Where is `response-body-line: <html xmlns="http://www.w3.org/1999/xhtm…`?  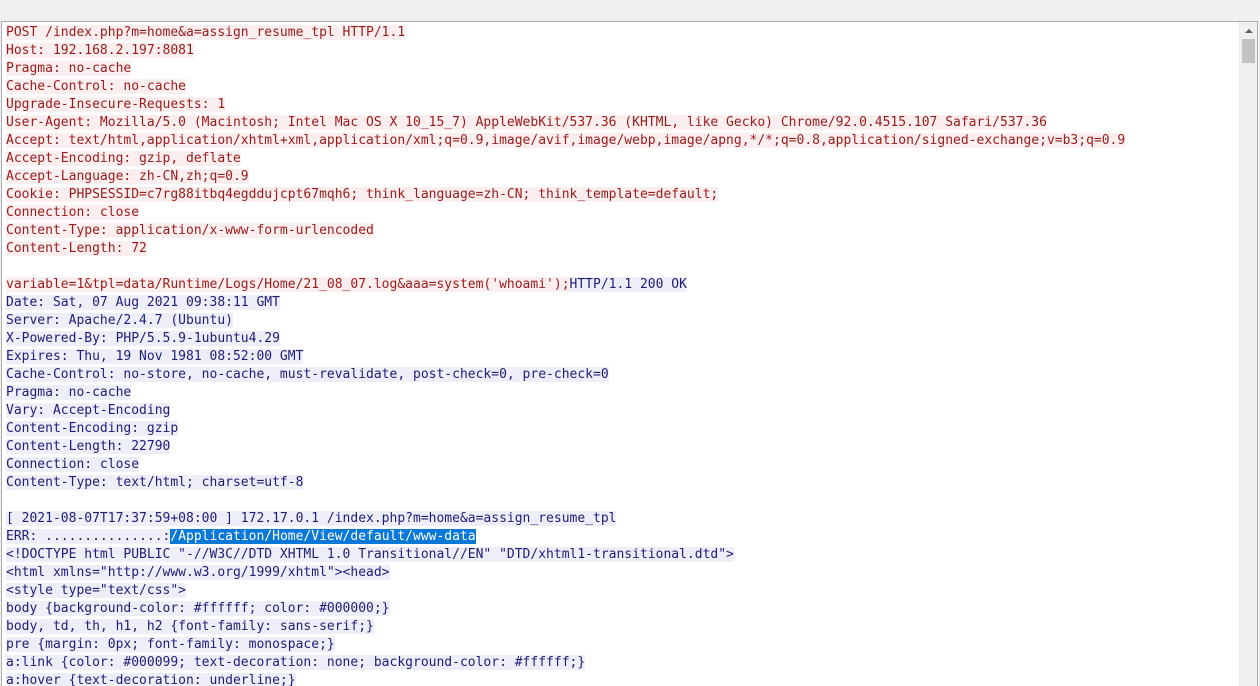 response-body-line: <html xmlns="http://www.w3.org/1999/xhtm… is located at coordinates (198, 572).